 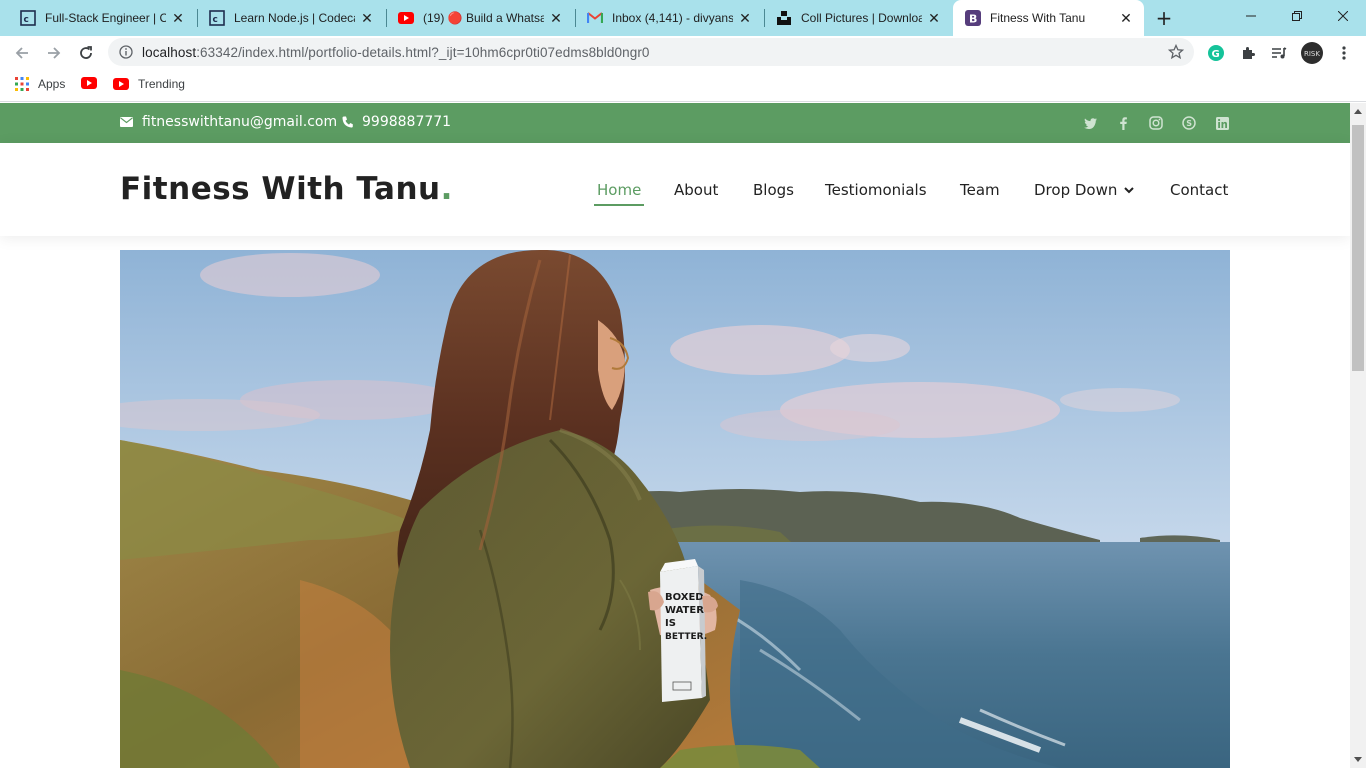 I want to click on svg-text: G, so click(x=1216, y=54).